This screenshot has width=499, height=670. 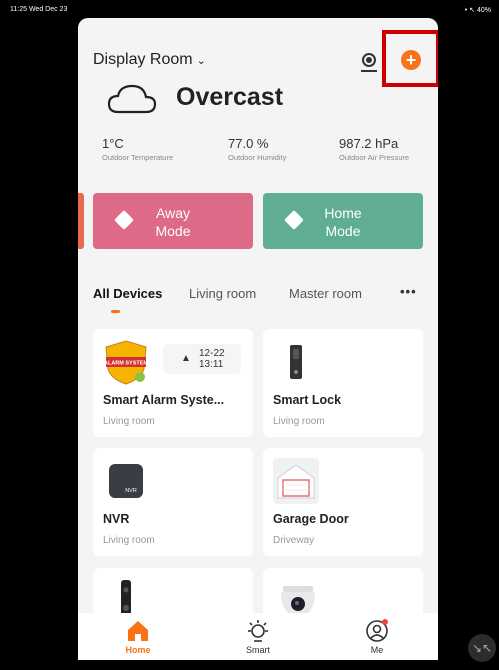 What do you see at coordinates (369, 62) in the screenshot?
I see `camera-icon` at bounding box center [369, 62].